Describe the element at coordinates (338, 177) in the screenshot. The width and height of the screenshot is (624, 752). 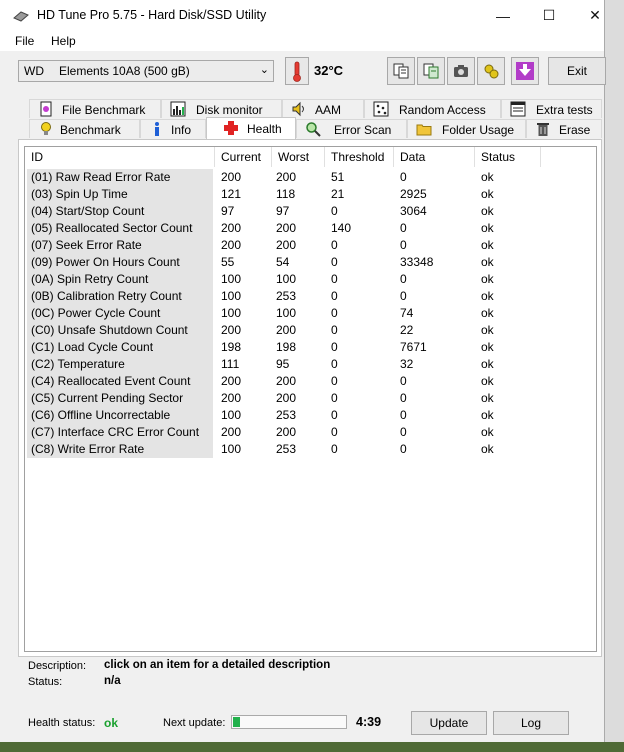
I see `cell-threshold: 51` at that location.